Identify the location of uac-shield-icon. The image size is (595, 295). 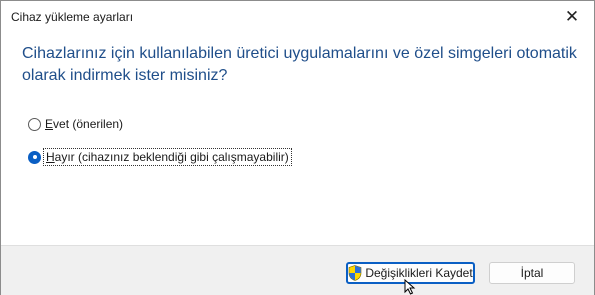
(355, 273).